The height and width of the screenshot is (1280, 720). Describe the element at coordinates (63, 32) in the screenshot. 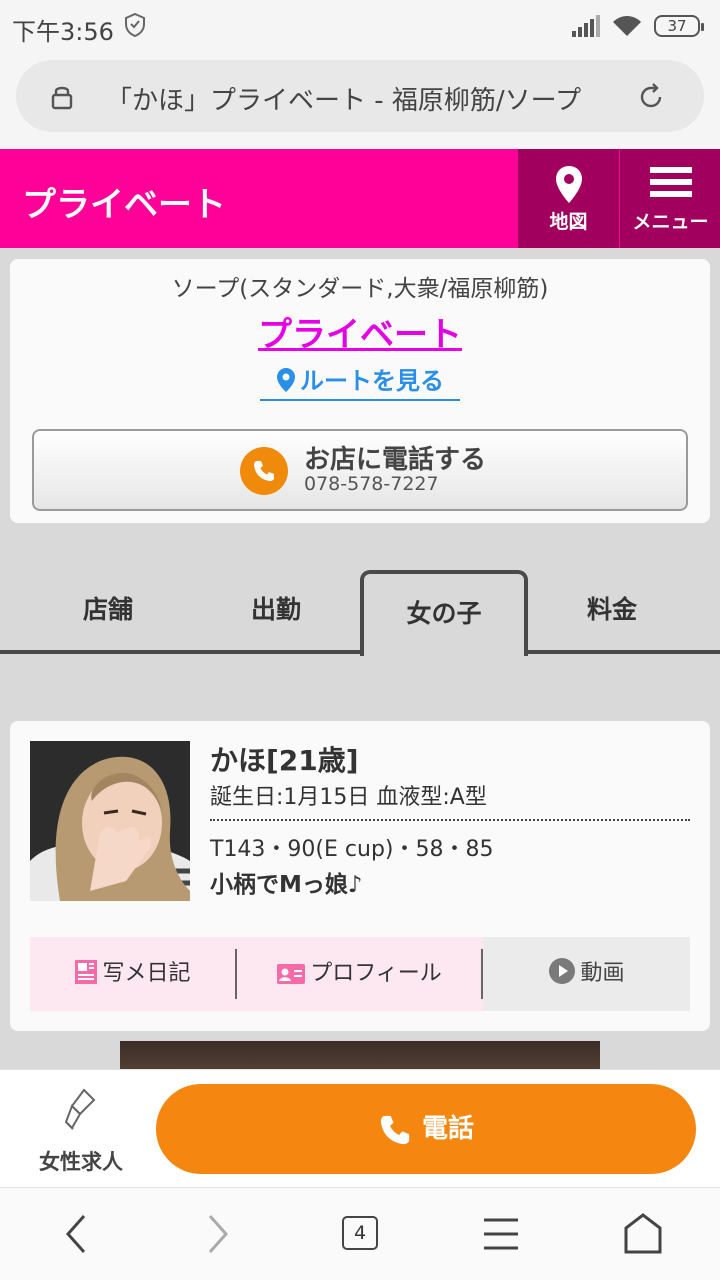

I see `status-time: 下午3:56` at that location.